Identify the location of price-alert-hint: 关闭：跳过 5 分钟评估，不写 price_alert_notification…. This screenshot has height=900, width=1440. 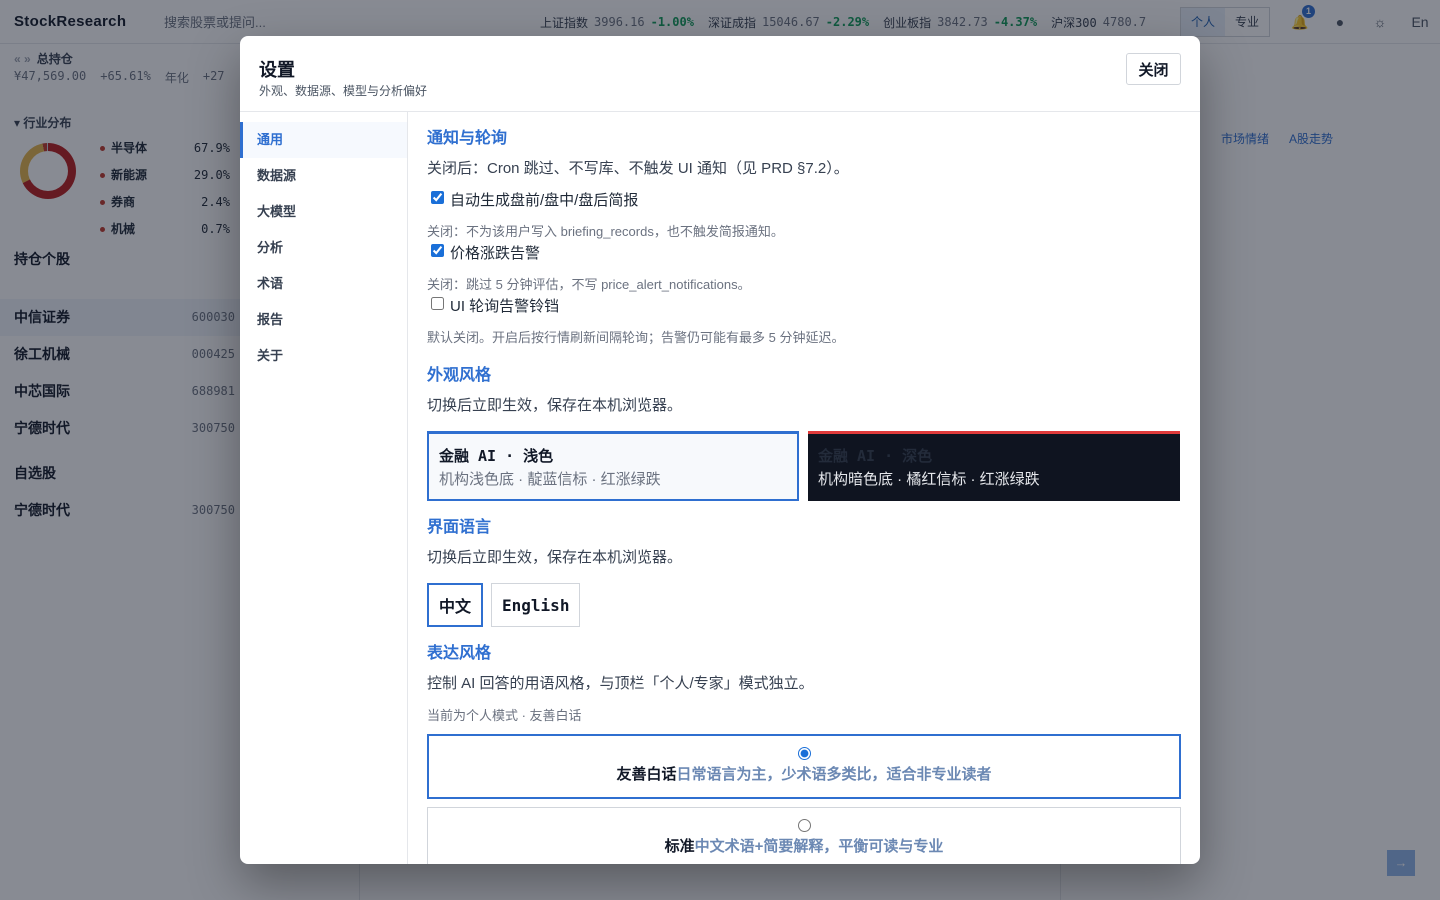
(589, 284).